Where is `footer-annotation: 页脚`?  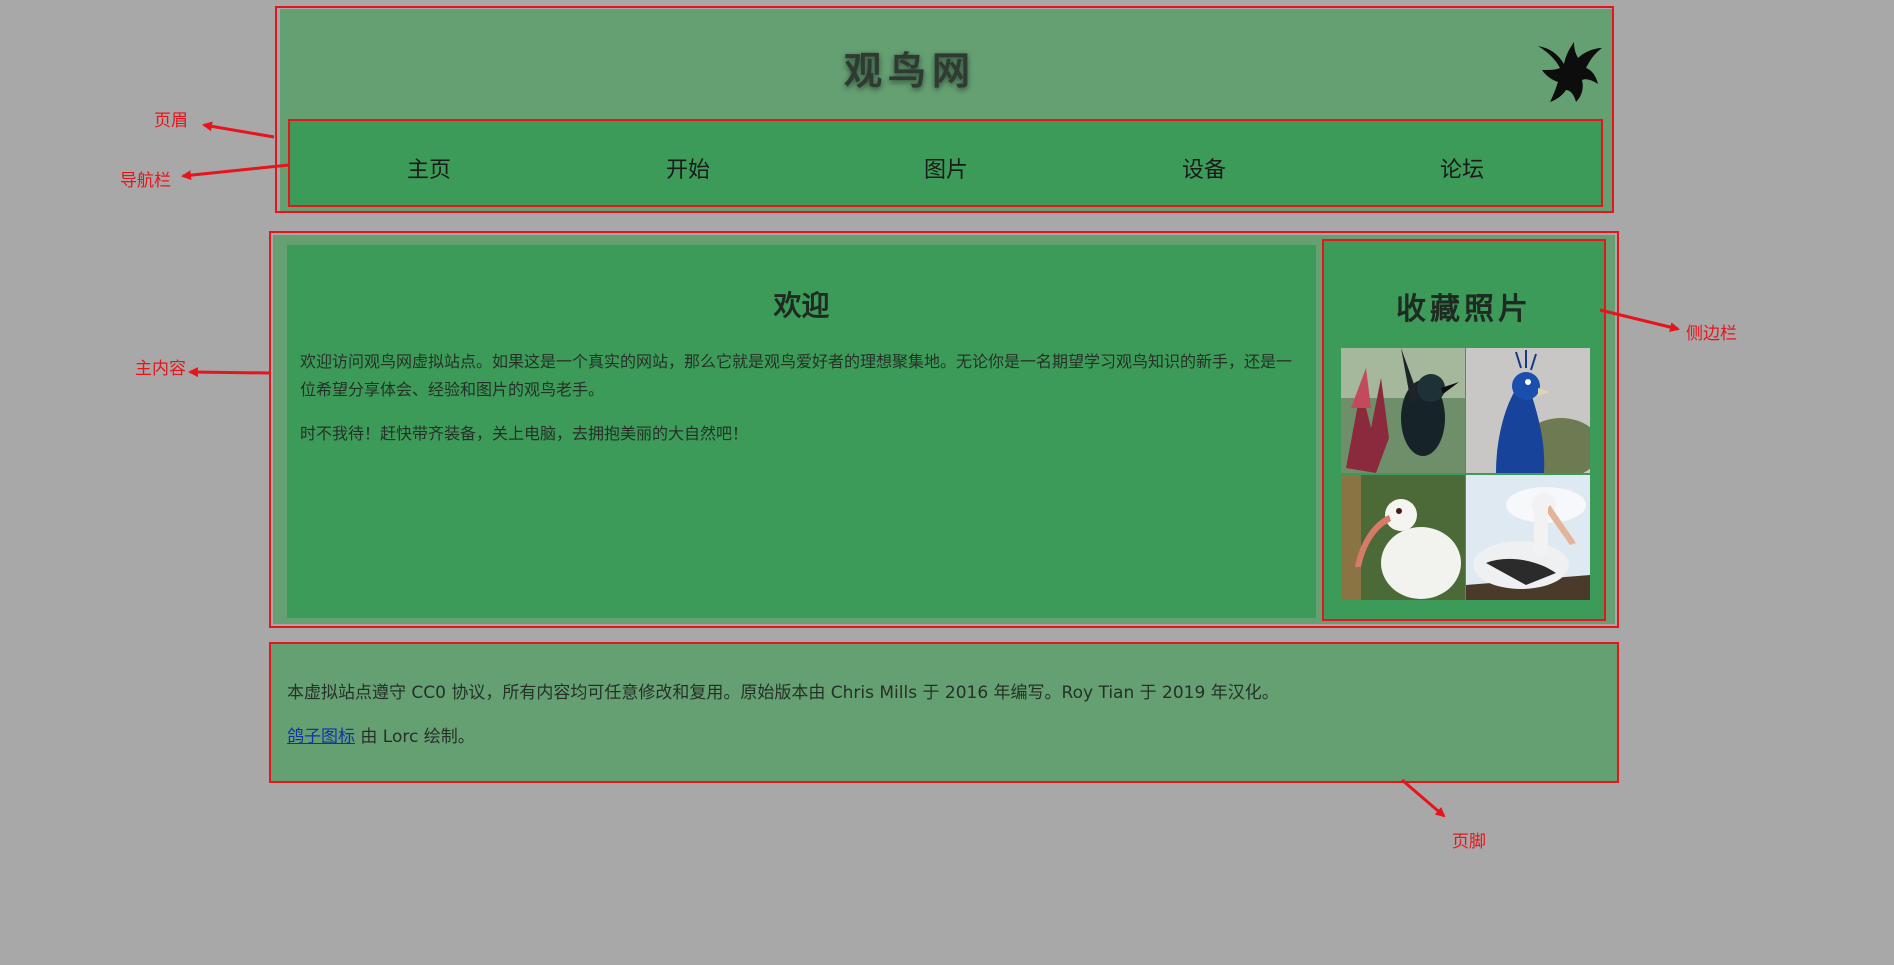
footer-annotation: 页脚 is located at coordinates (1469, 842).